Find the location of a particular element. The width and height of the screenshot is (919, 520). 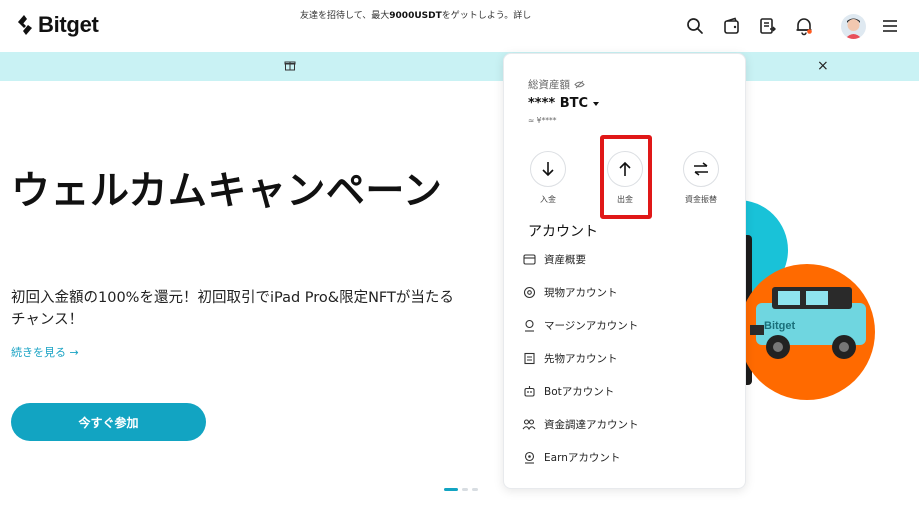

balance-selector: **** BTC is located at coordinates (564, 103).